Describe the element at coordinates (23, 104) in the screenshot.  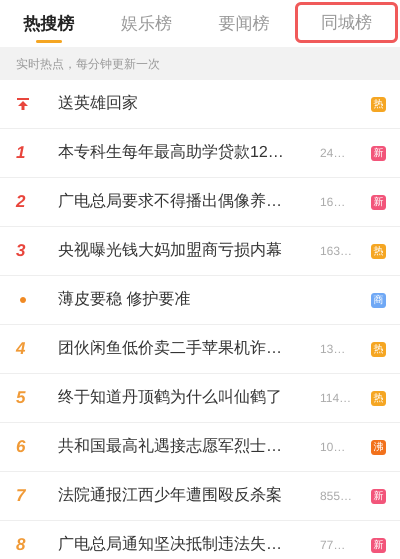
I see `pin-top-icon` at that location.